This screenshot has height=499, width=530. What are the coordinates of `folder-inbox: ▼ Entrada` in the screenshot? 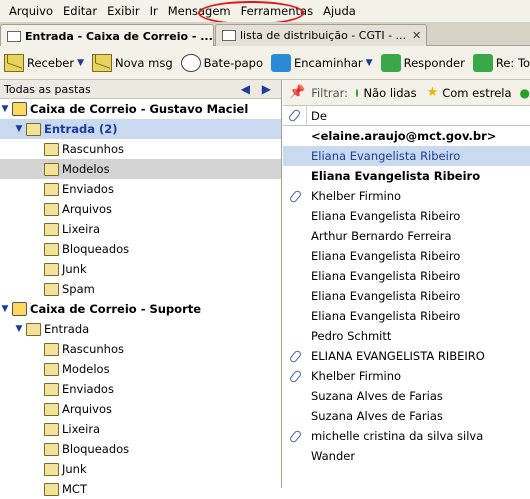 It's located at (140, 329).